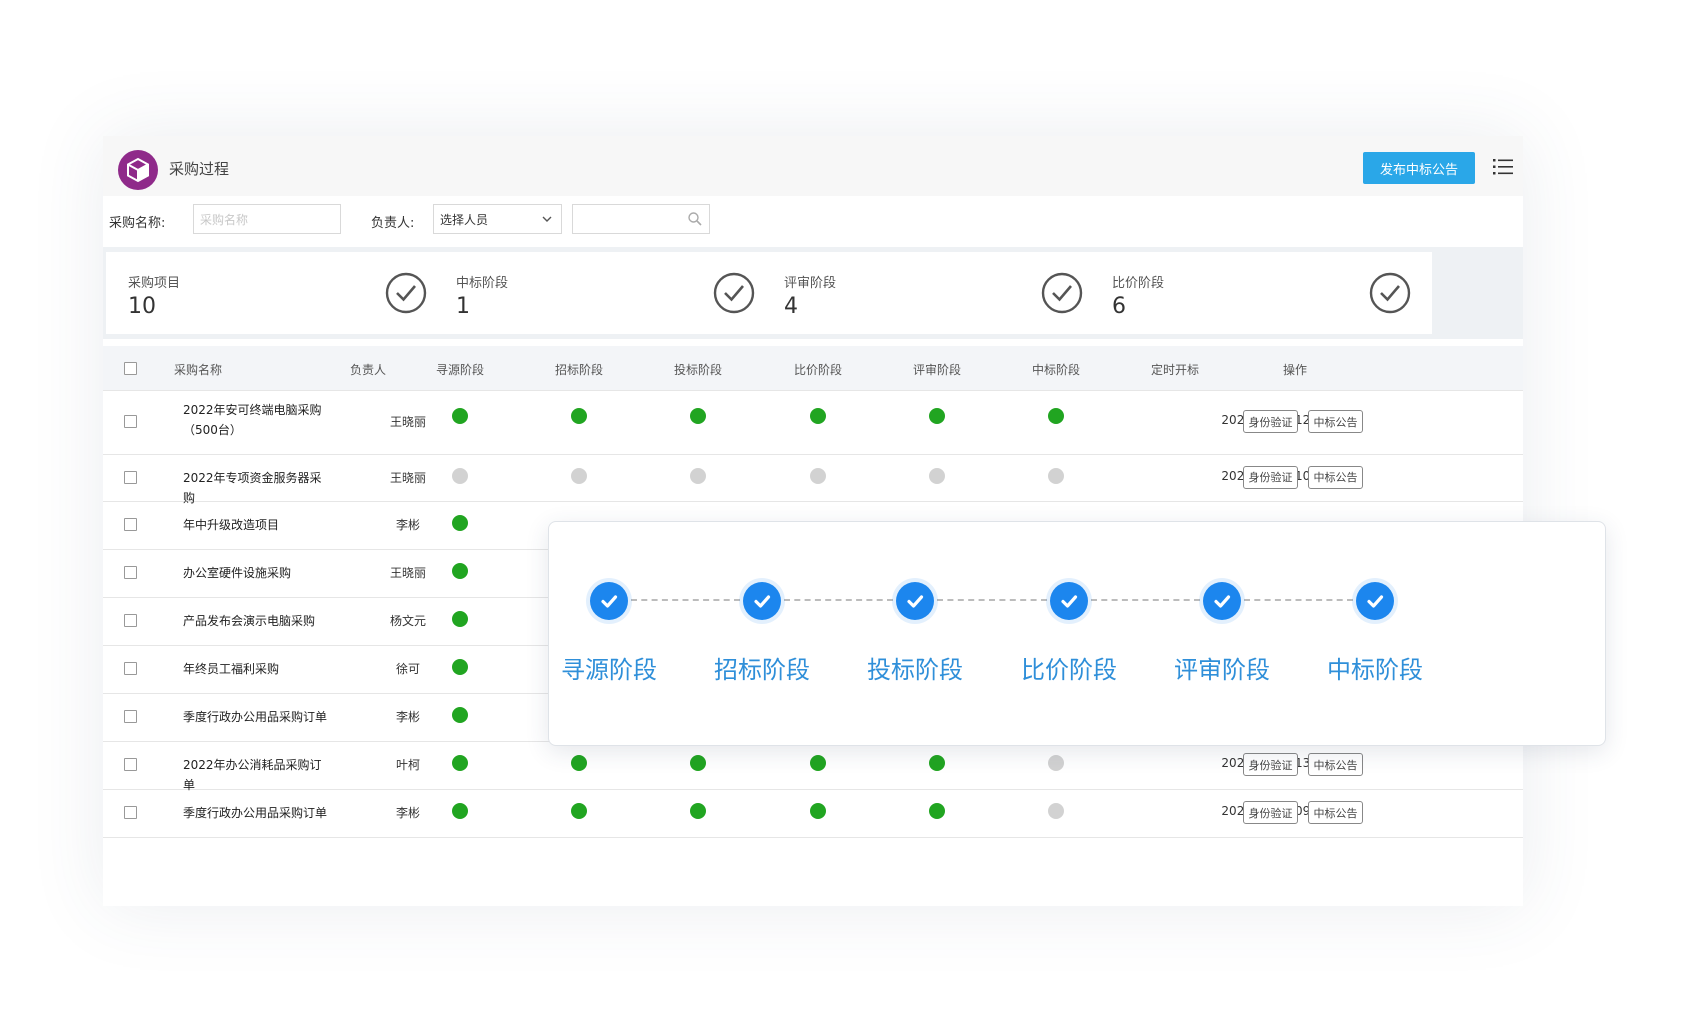  I want to click on procurement-name: 年终员工福利采购, so click(231, 669).